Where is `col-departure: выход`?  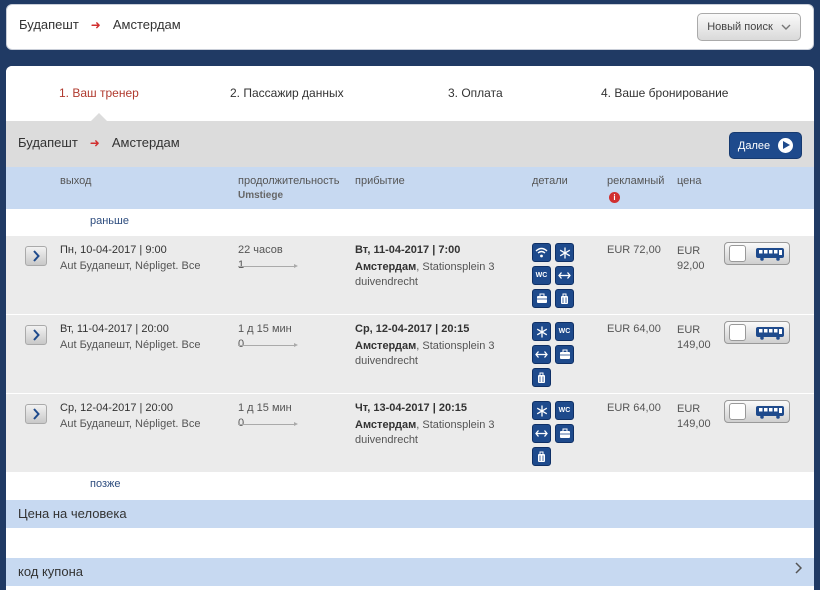
col-departure: выход is located at coordinates (76, 181).